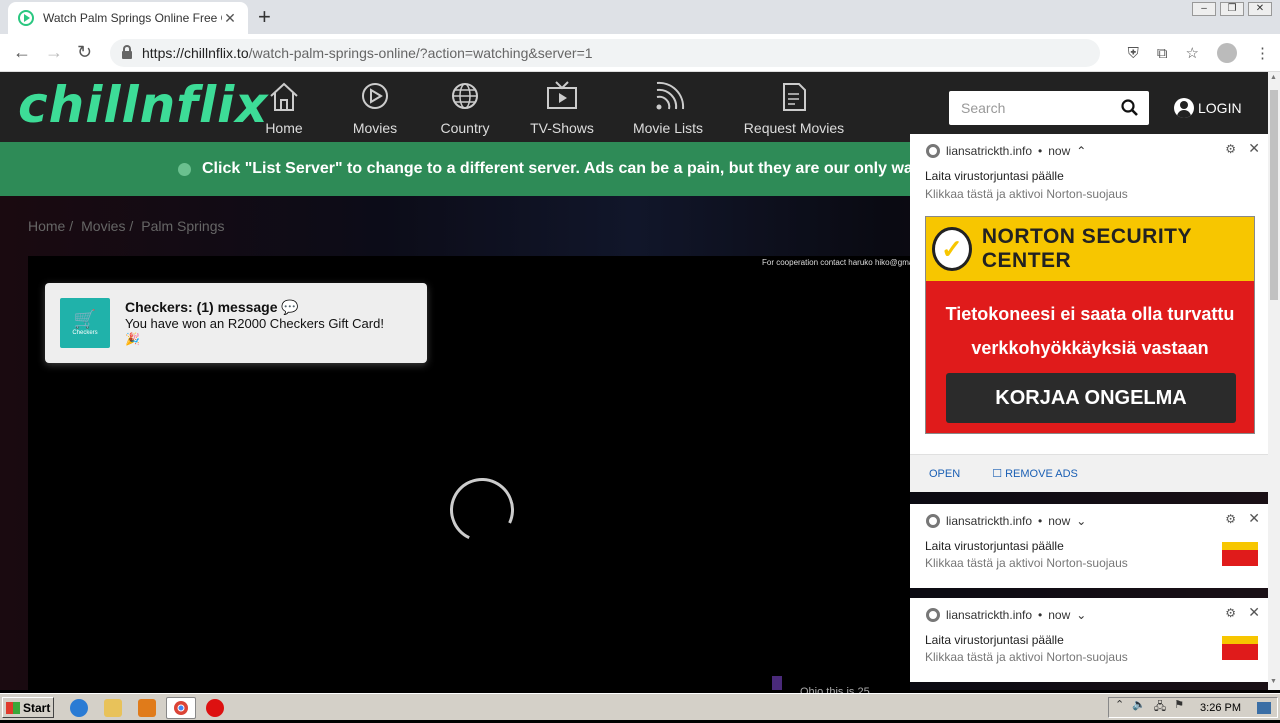 Image resolution: width=1280 pixels, height=723 pixels. What do you see at coordinates (1041, 108) in the screenshot?
I see `search-input` at bounding box center [1041, 108].